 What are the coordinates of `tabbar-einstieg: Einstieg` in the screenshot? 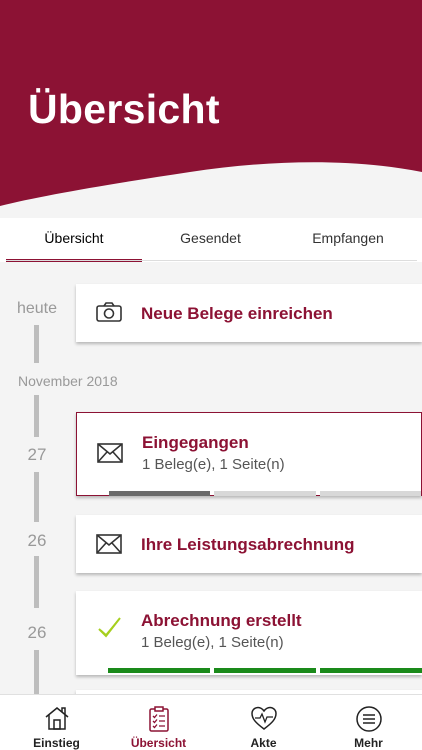 It's located at (56, 722).